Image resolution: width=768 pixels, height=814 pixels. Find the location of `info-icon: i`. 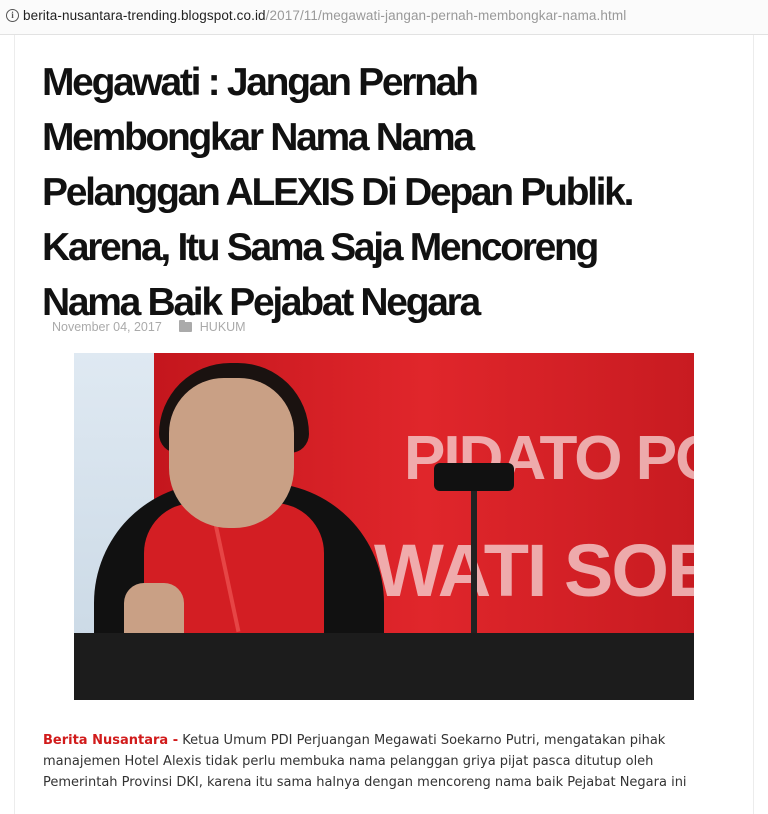

info-icon: i is located at coordinates (12, 15).